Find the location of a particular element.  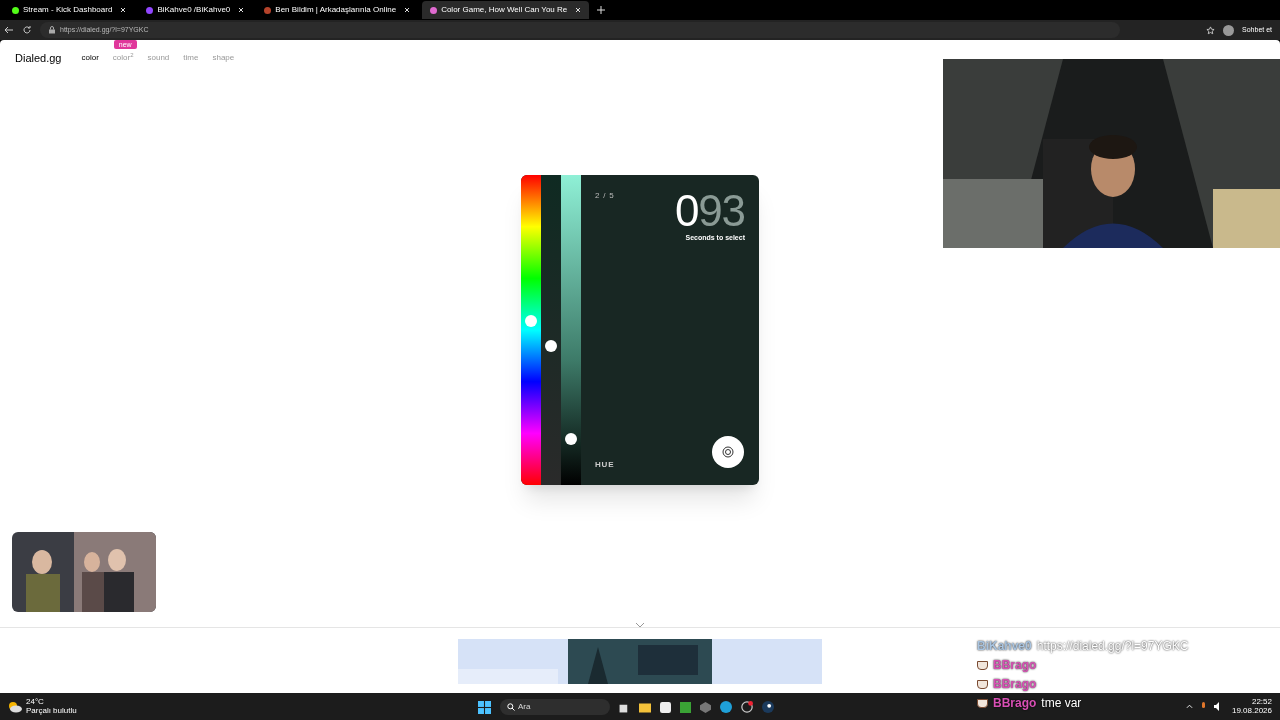

search-icon is located at coordinates (511, 707).